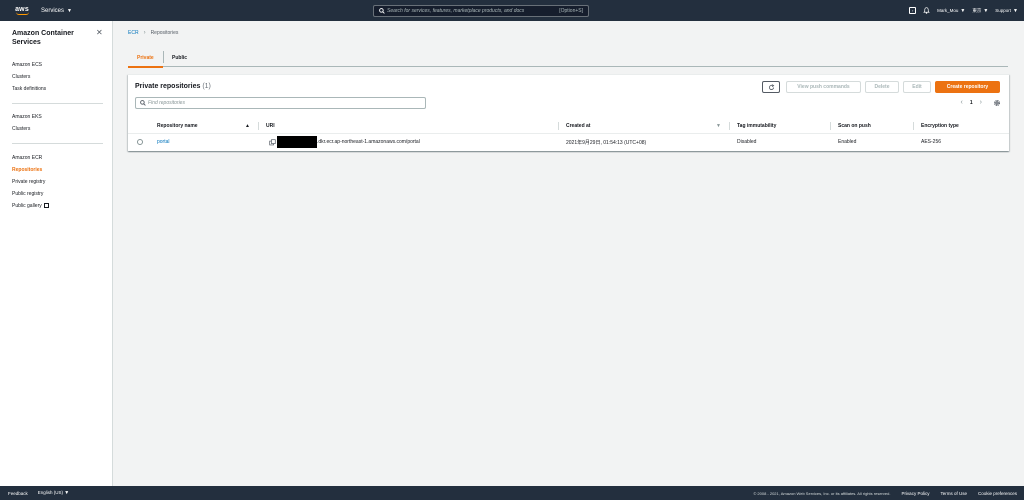 The width and height of the screenshot is (1024, 500). Describe the element at coordinates (133, 33) in the screenshot. I see `breadcrumb-ecr-link: ECR` at that location.